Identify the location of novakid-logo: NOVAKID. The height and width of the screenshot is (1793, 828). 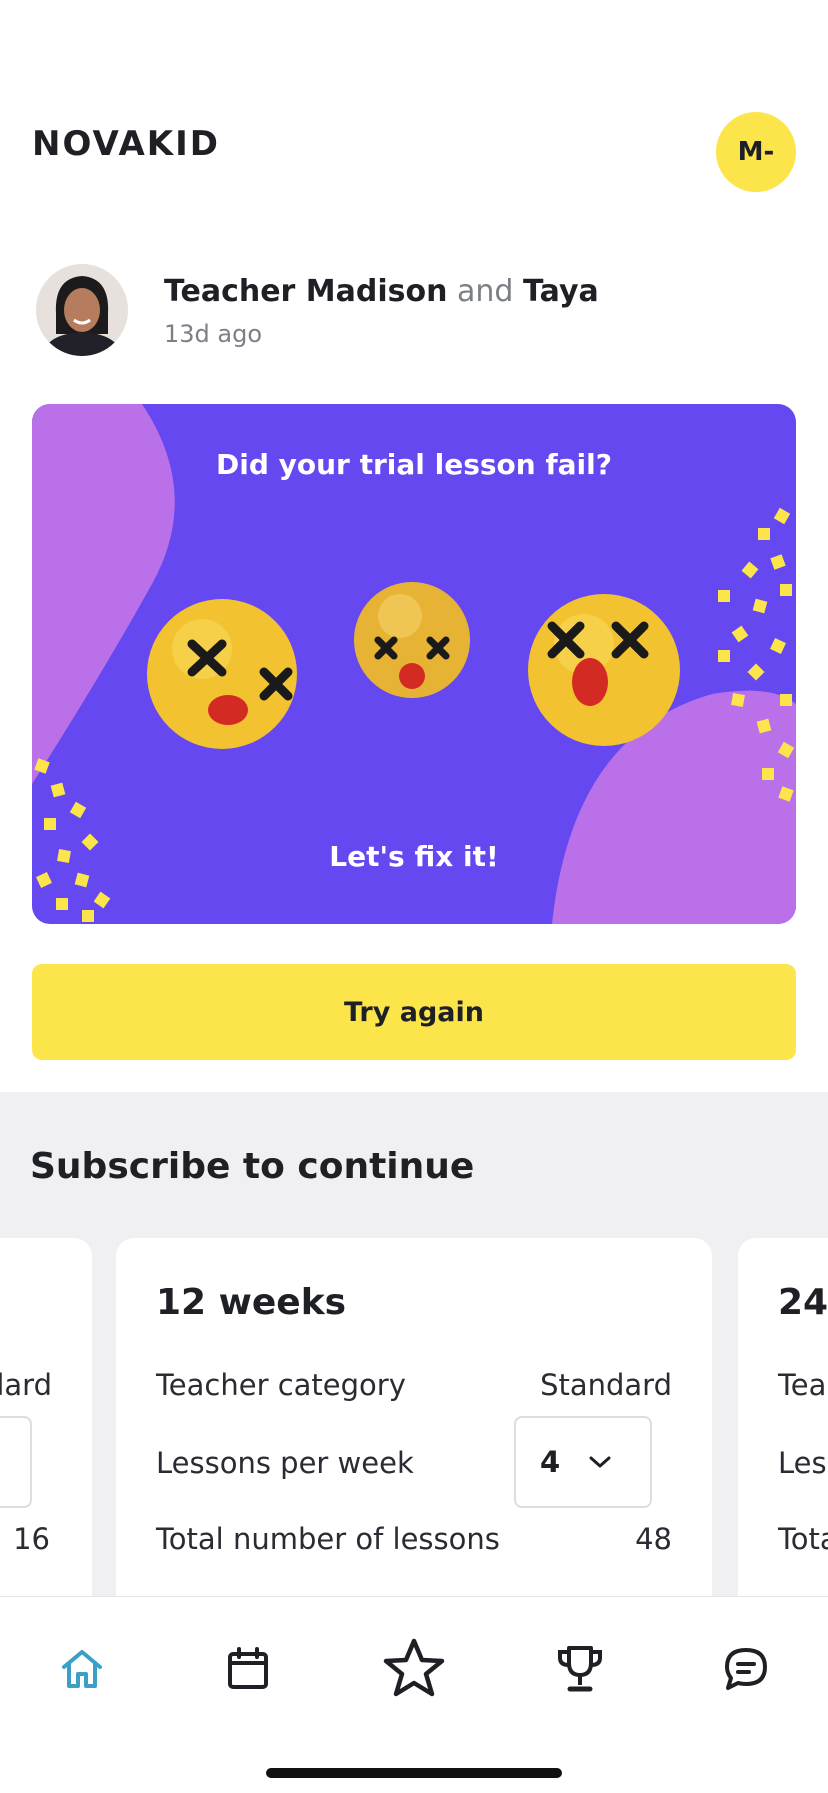
(126, 144).